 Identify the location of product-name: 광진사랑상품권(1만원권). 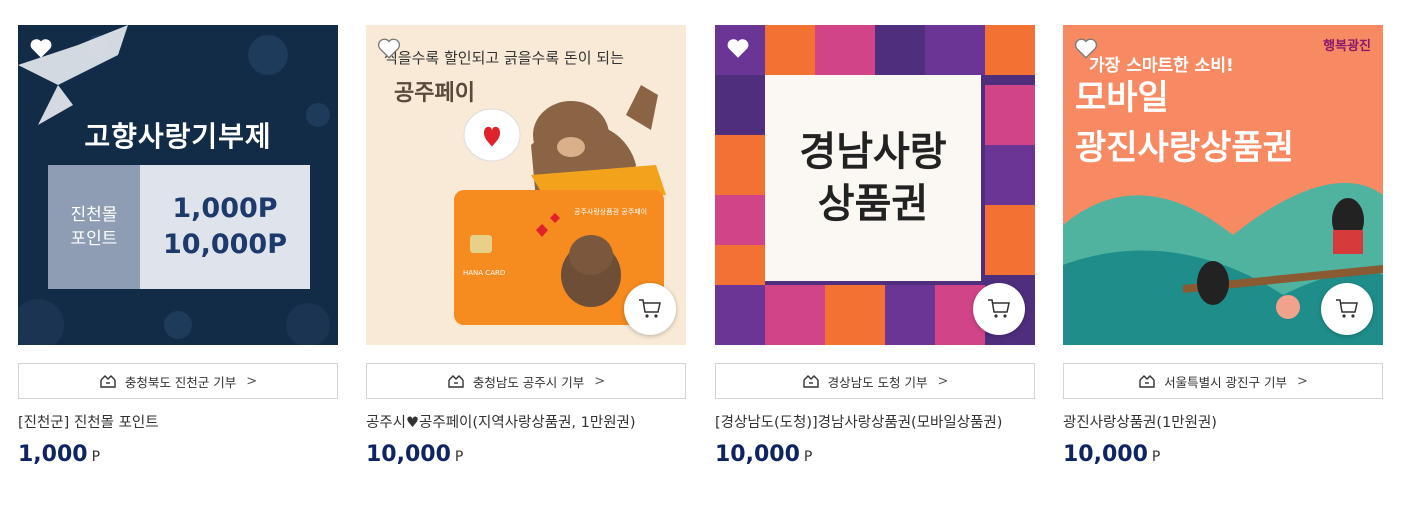
(1223, 423).